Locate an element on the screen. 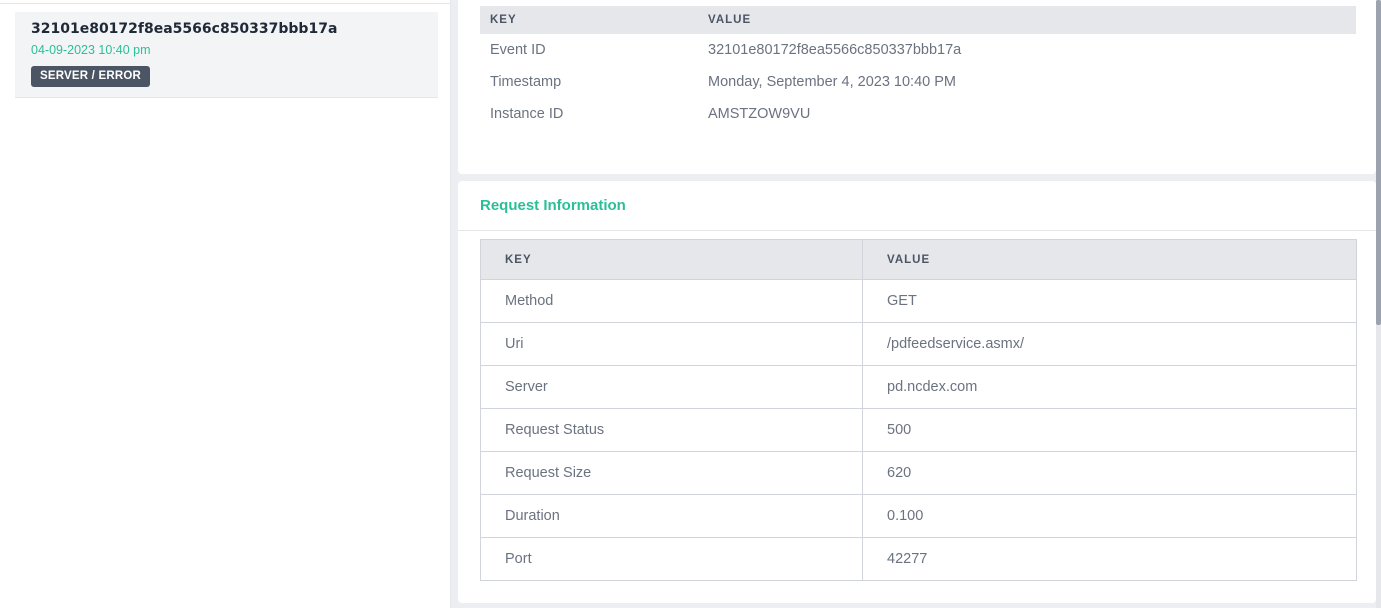  row-value: GET is located at coordinates (1109, 301).